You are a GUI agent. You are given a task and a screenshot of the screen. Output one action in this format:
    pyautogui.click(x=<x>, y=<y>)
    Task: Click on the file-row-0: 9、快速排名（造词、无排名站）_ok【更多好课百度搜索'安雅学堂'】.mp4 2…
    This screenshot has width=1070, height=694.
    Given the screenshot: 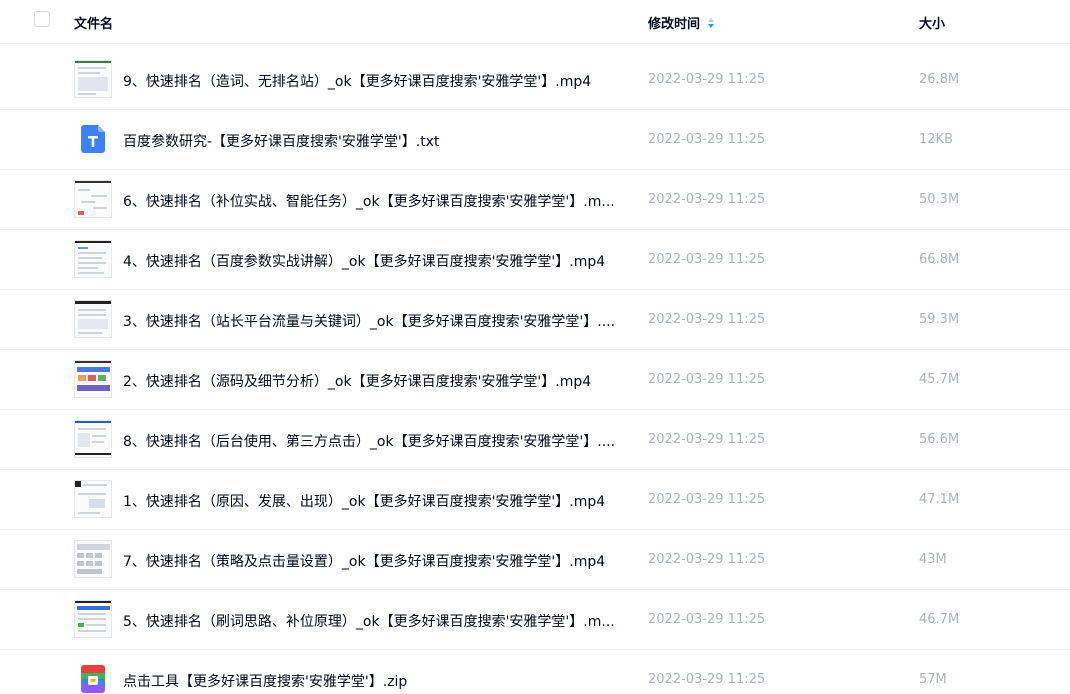 What is the action you would take?
    pyautogui.click(x=535, y=80)
    